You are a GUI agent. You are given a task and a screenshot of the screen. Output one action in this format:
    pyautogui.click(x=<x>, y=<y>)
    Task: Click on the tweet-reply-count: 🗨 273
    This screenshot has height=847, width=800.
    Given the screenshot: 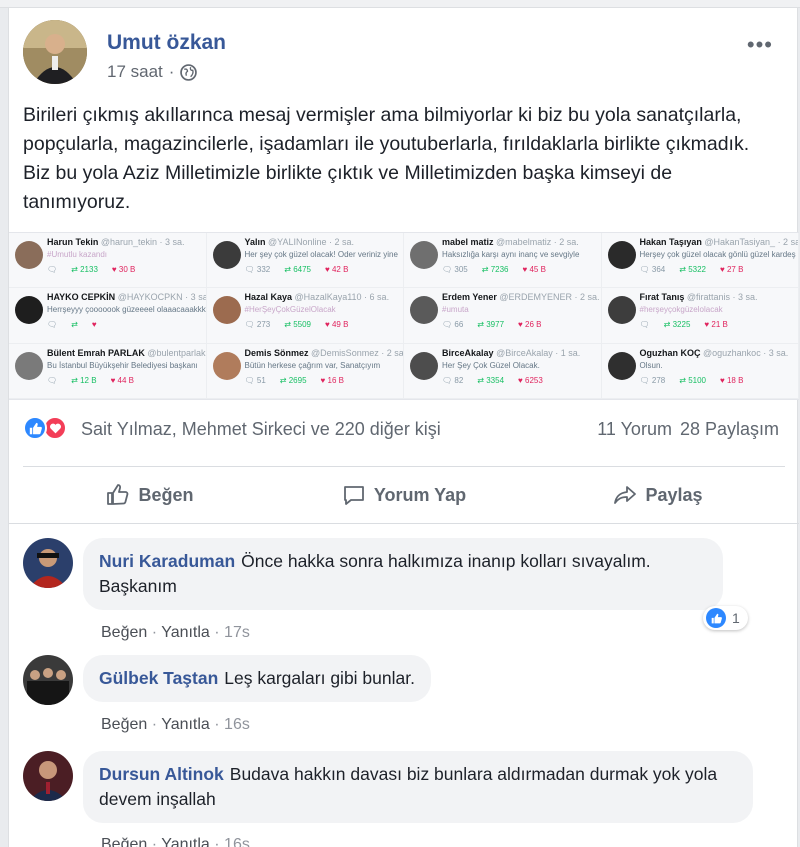 What is the action you would take?
    pyautogui.click(x=257, y=325)
    